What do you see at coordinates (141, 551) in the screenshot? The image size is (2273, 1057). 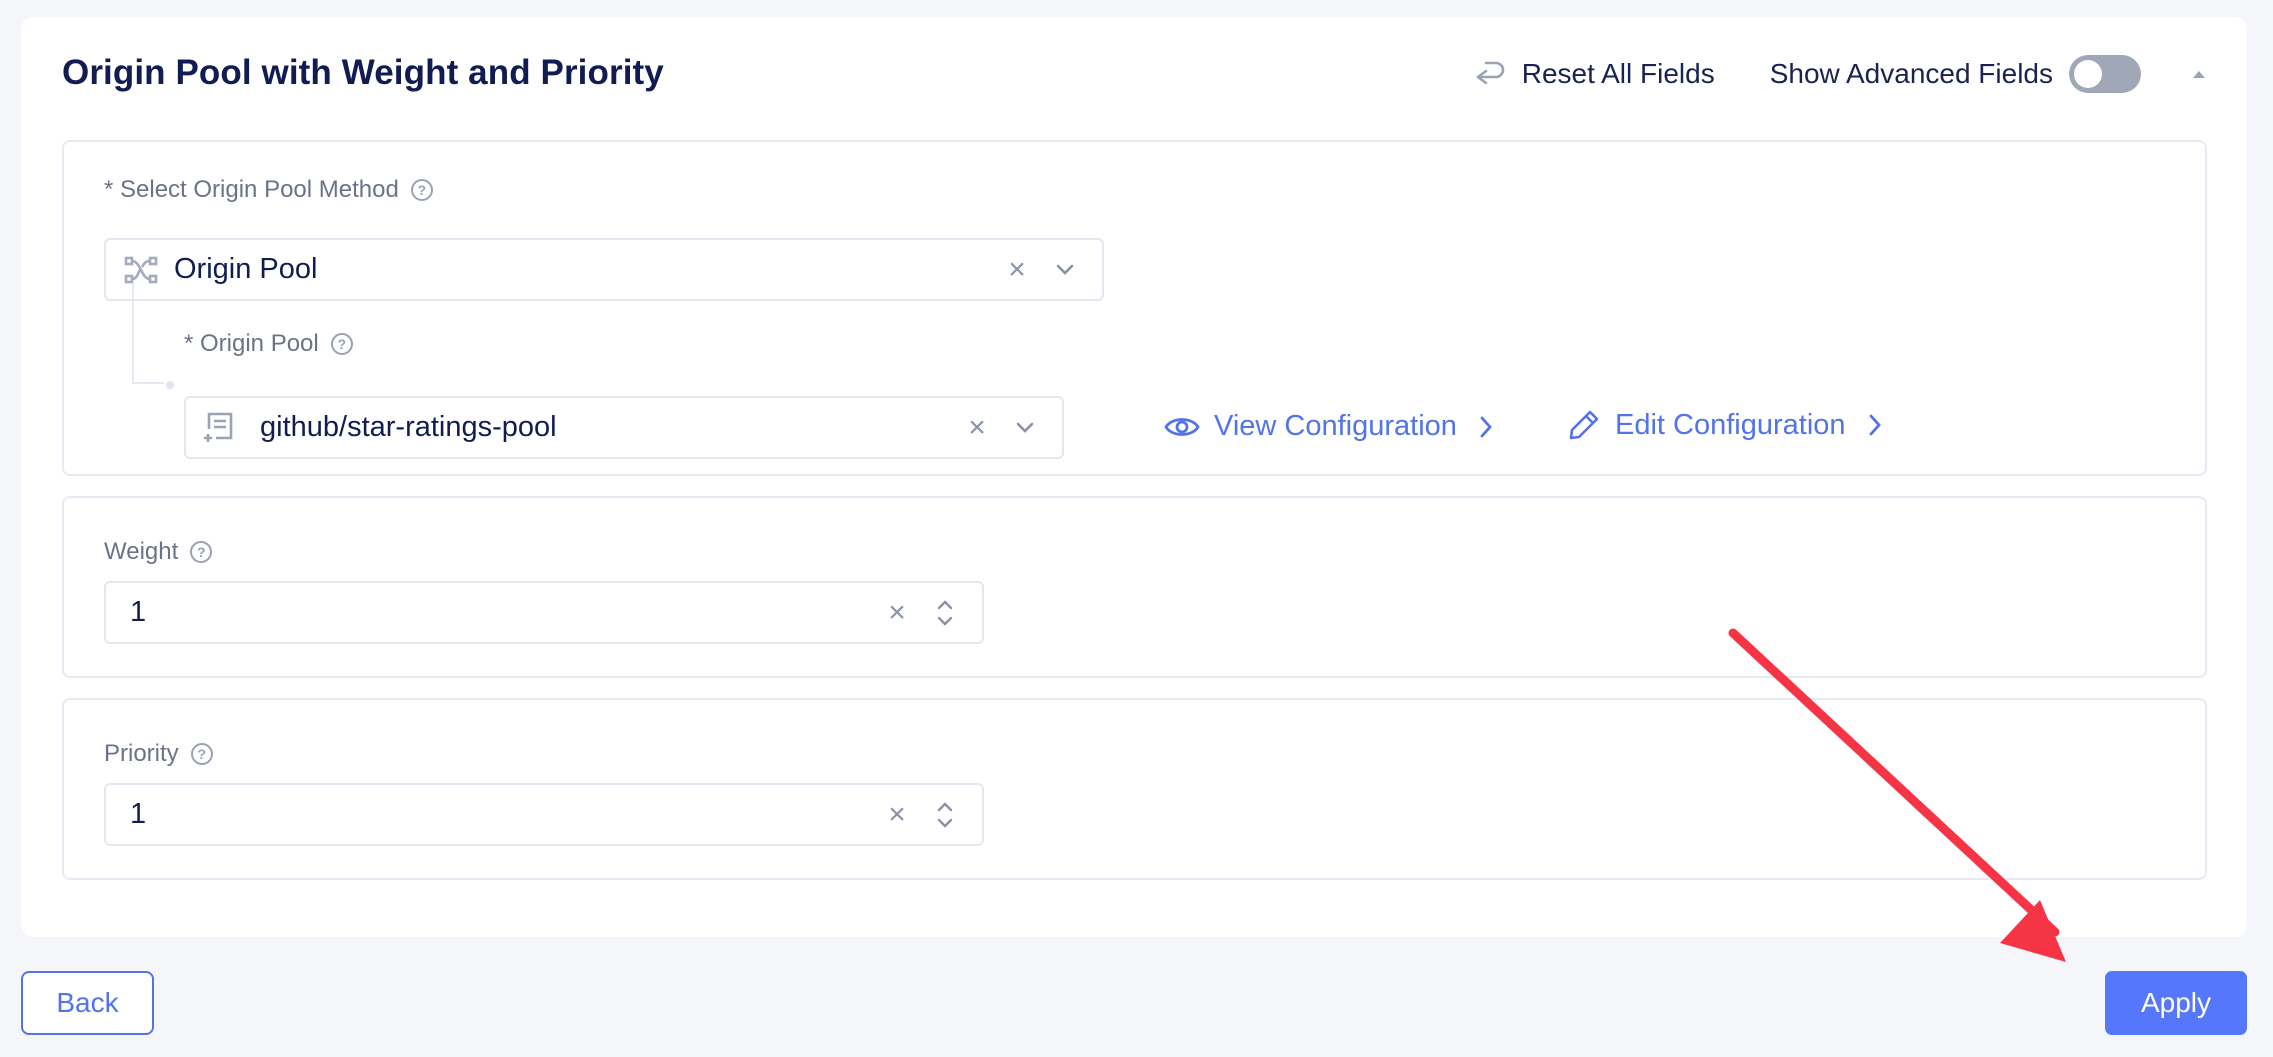 I see `label-text: Weight` at bounding box center [141, 551].